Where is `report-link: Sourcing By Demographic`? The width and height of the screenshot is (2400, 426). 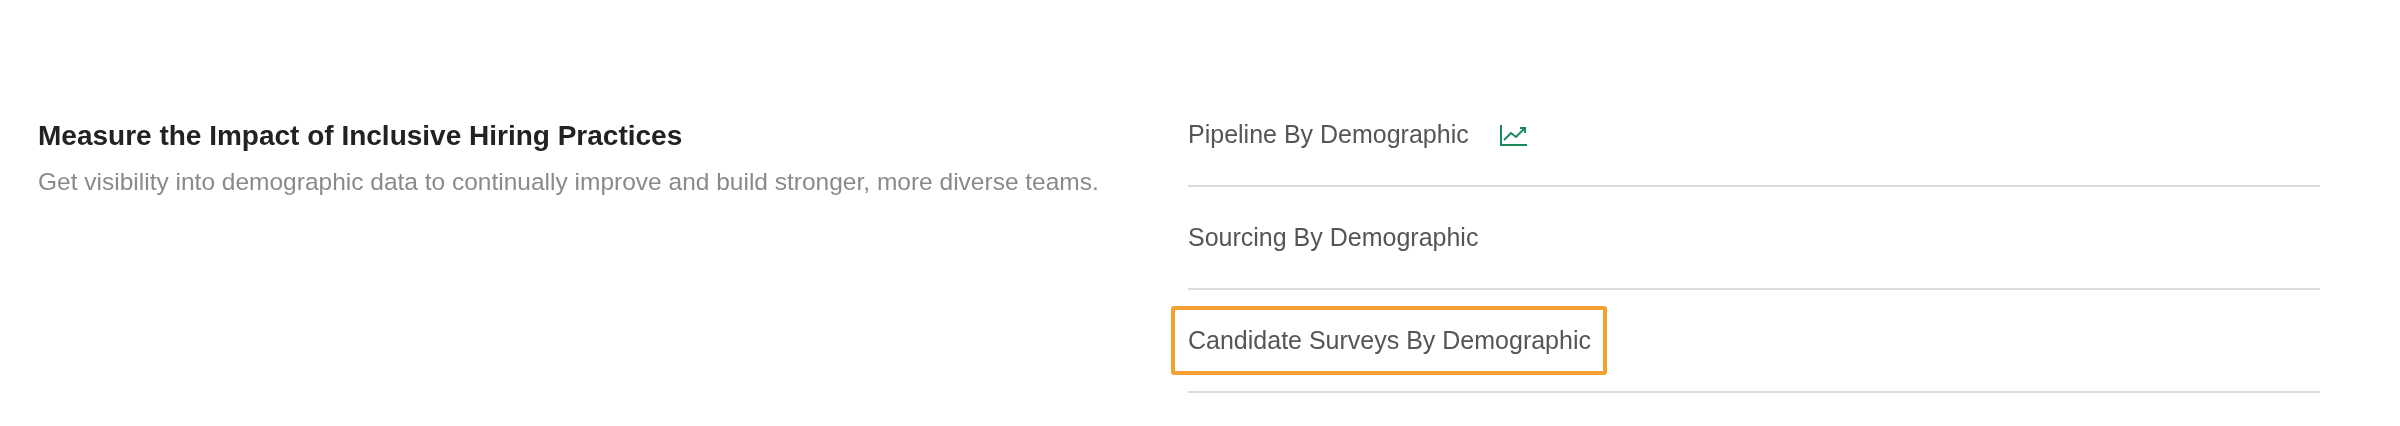 report-link: Sourcing By Demographic is located at coordinates (1333, 237).